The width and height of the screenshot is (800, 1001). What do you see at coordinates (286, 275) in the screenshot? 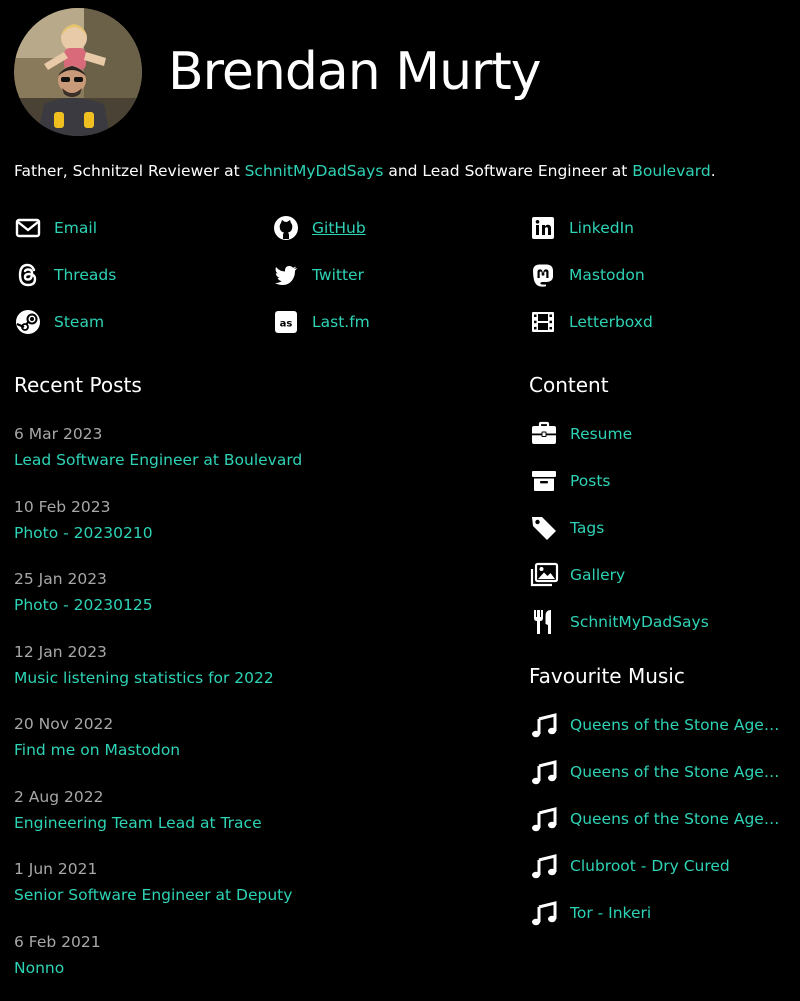
I see `twitter-icon` at bounding box center [286, 275].